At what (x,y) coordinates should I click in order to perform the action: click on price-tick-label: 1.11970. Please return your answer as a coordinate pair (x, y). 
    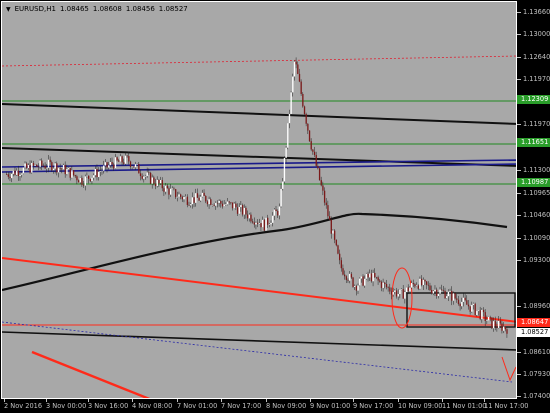
    Looking at the image, I should click on (536, 124).